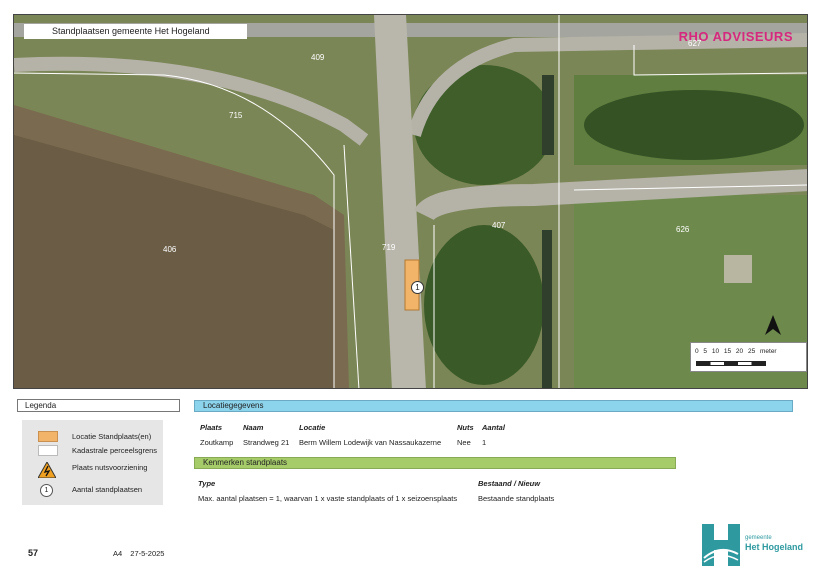 The width and height of the screenshot is (822, 581). I want to click on features-section-title: Kenmerken standplaats, so click(435, 463).